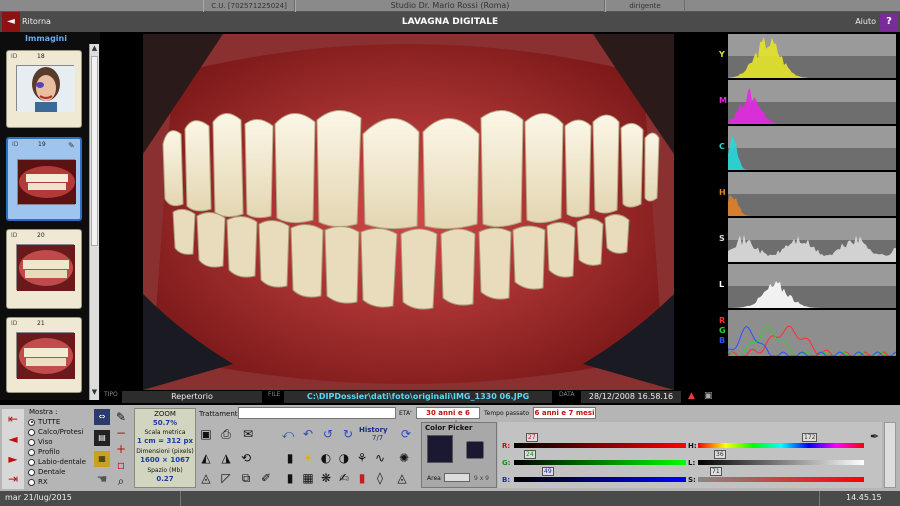 This screenshot has height=506, width=900. Describe the element at coordinates (692, 463) in the screenshot. I see `l-label: L:` at that location.